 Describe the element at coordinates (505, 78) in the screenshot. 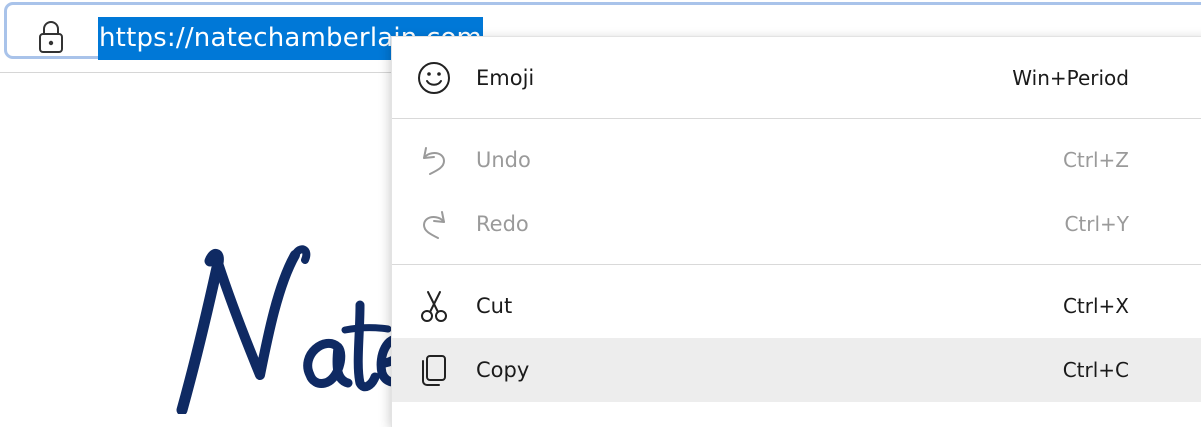

I see `menu-item-label: Emoji` at that location.